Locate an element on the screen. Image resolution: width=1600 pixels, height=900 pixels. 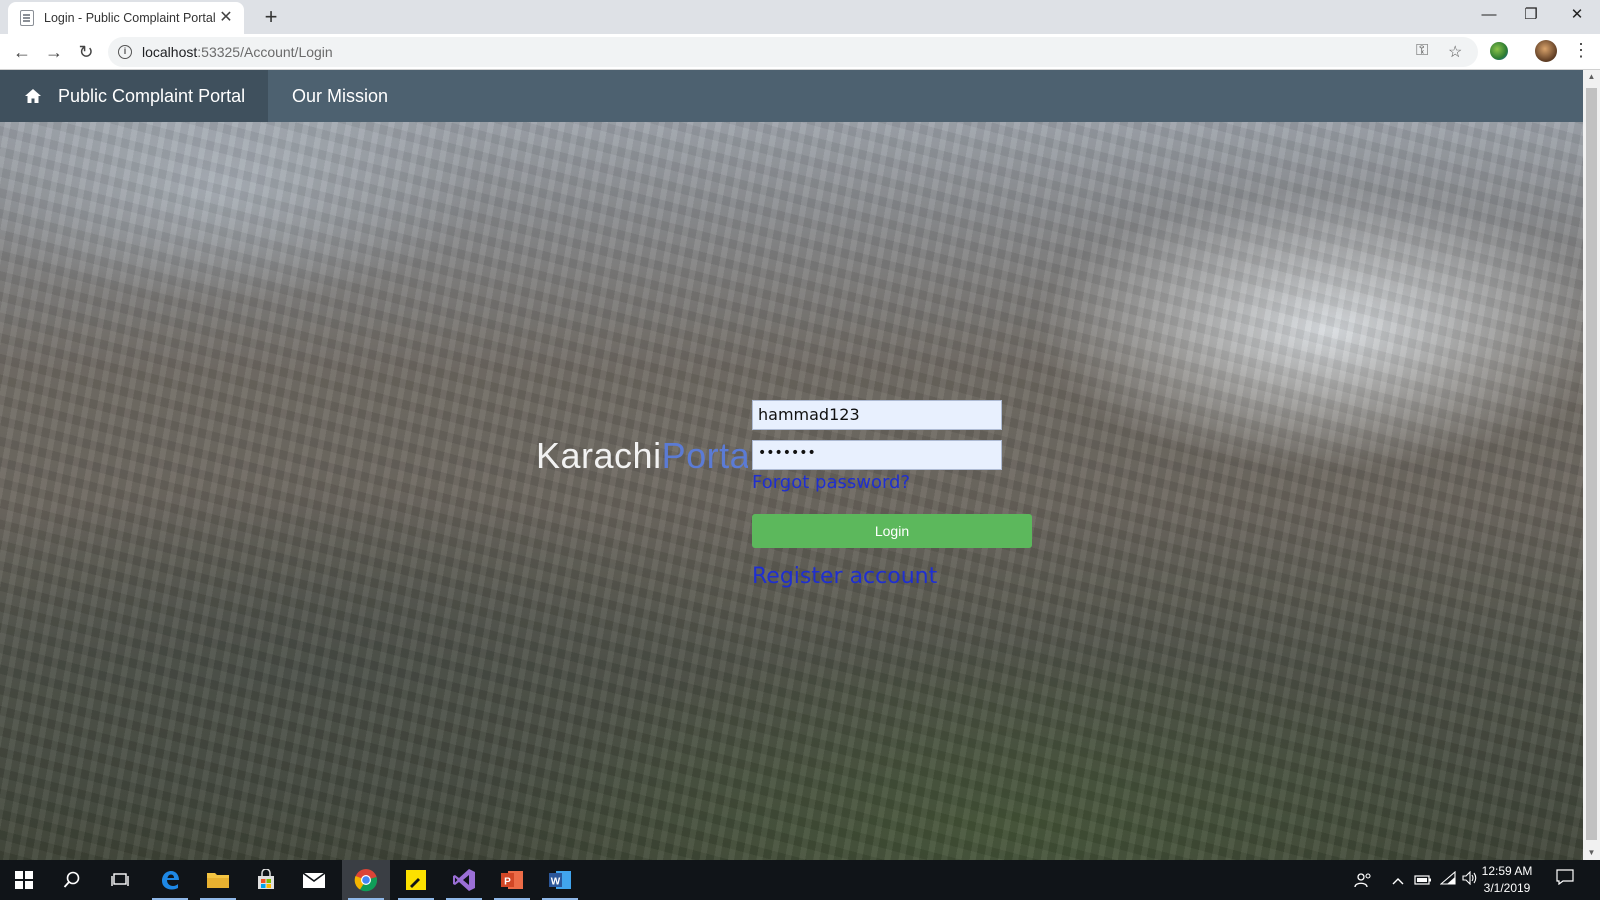
site-navbar: Public Complaint Portal Our Mission is located at coordinates (791, 96).